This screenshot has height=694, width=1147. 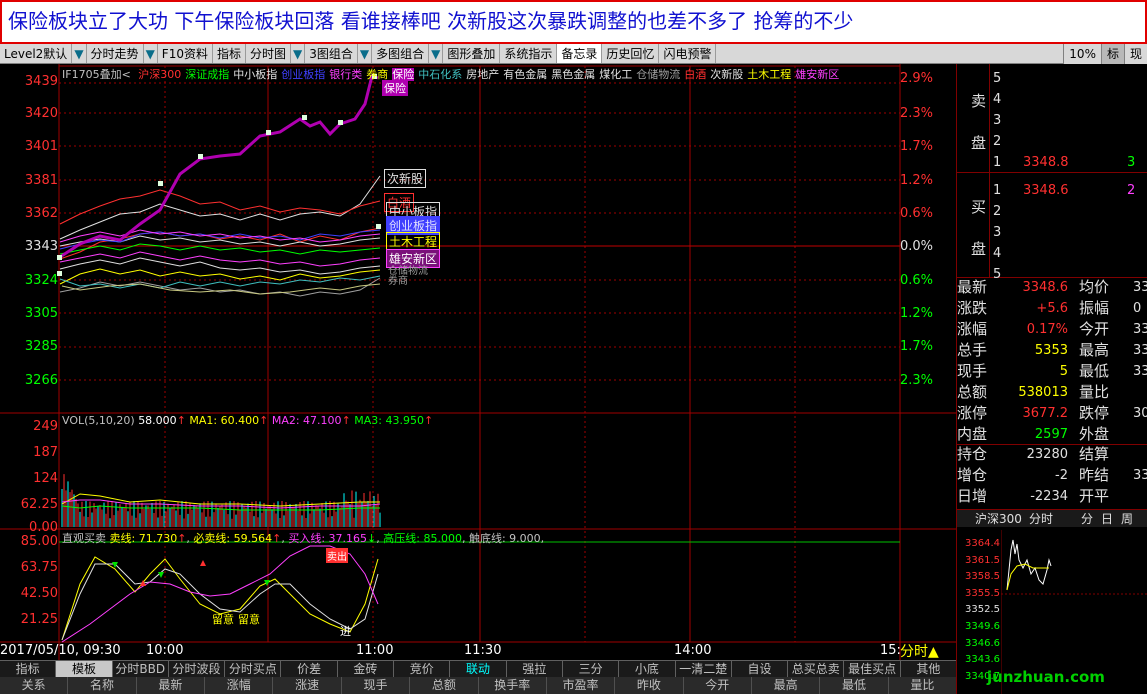 What do you see at coordinates (1052, 211) in the screenshot?
I see `buy-level-row: 2` at bounding box center [1052, 211].